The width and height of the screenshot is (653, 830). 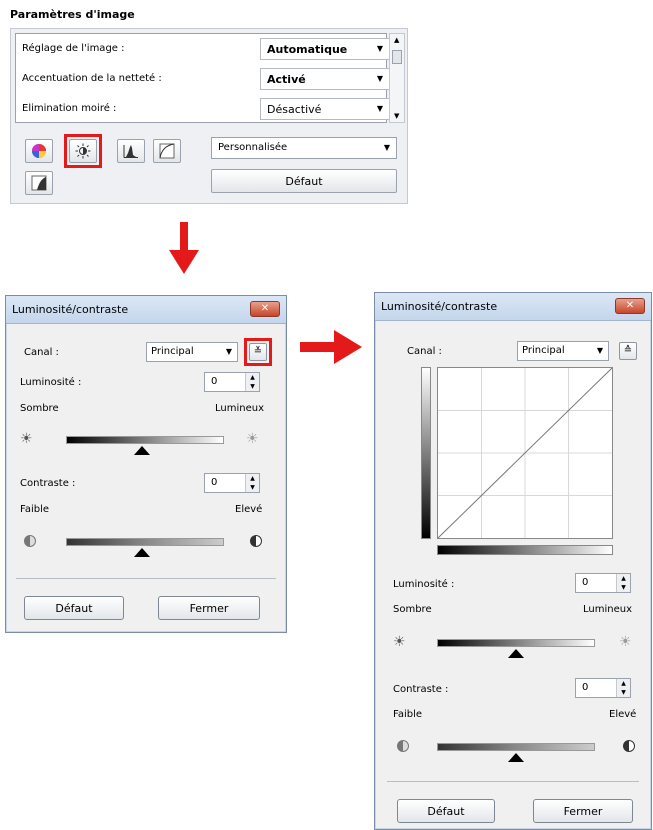 I want to click on color-balance-button, so click(x=39, y=151).